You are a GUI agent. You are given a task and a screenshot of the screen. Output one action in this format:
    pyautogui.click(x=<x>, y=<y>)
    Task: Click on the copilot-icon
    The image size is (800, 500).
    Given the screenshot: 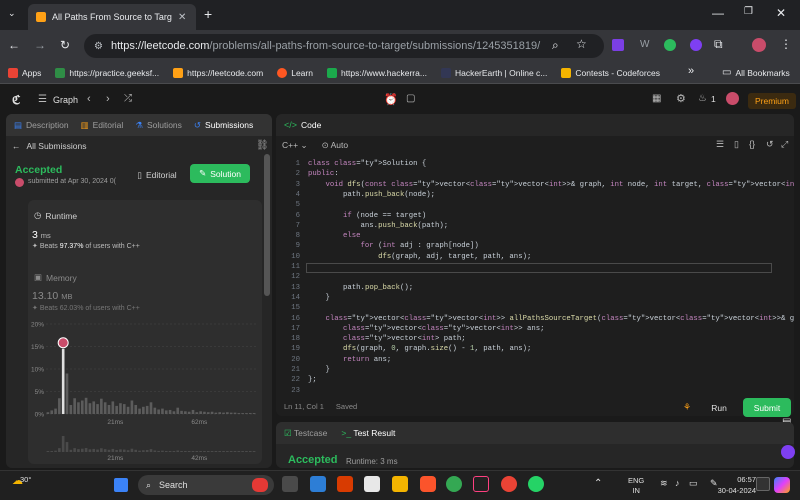 What is the action you would take?
    pyautogui.click(x=788, y=452)
    